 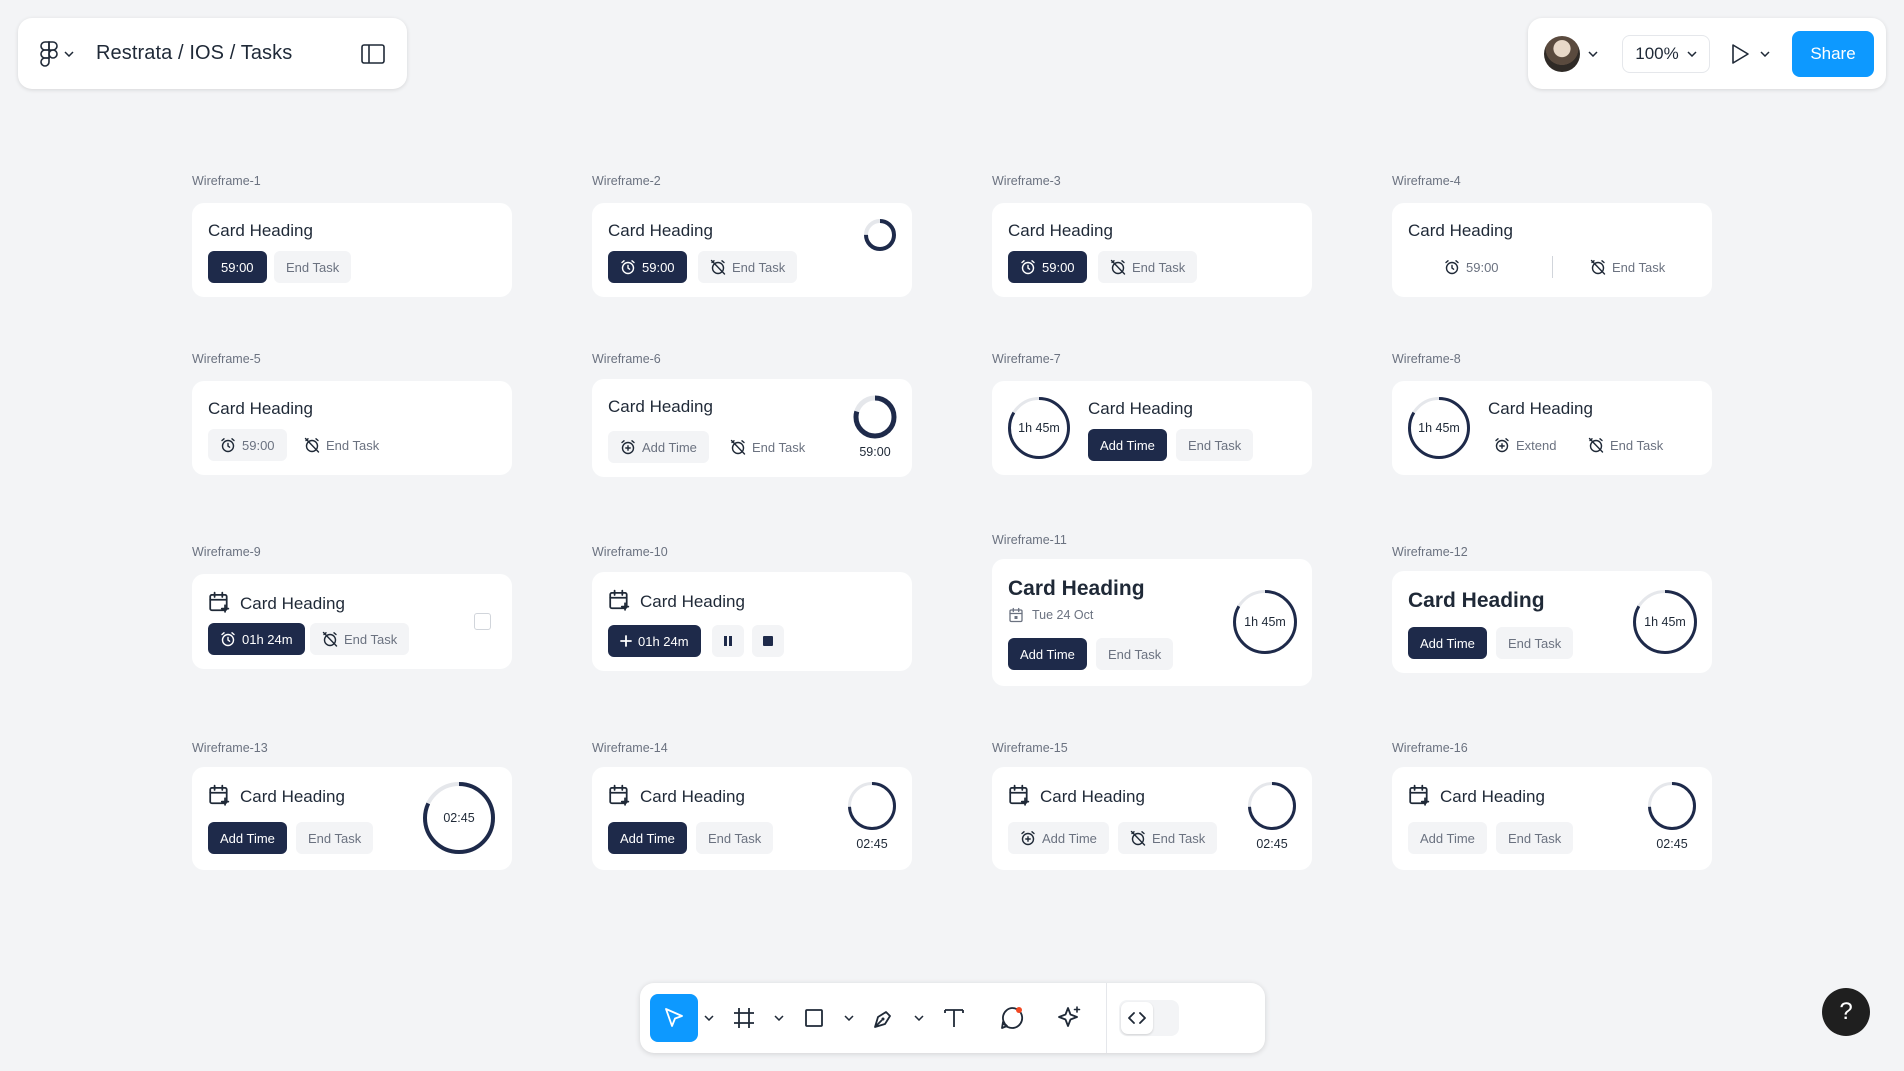 What do you see at coordinates (752, 428) in the screenshot?
I see `task-card: Card Heading Add Time End Task 59:00` at bounding box center [752, 428].